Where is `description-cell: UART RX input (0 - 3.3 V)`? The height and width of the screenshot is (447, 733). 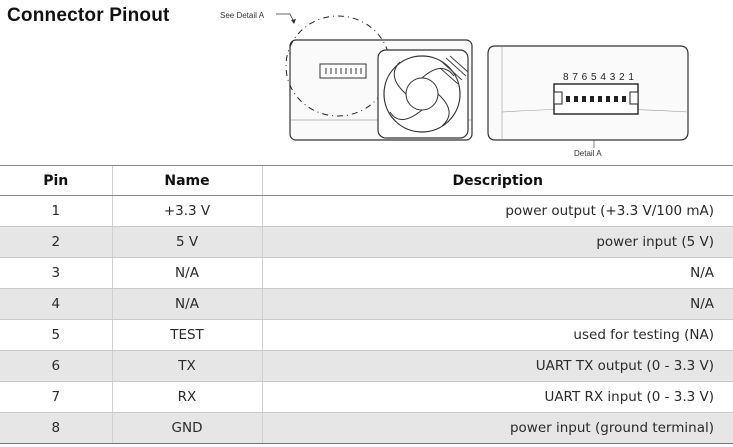
description-cell: UART RX input (0 - 3.3 V) is located at coordinates (497, 397).